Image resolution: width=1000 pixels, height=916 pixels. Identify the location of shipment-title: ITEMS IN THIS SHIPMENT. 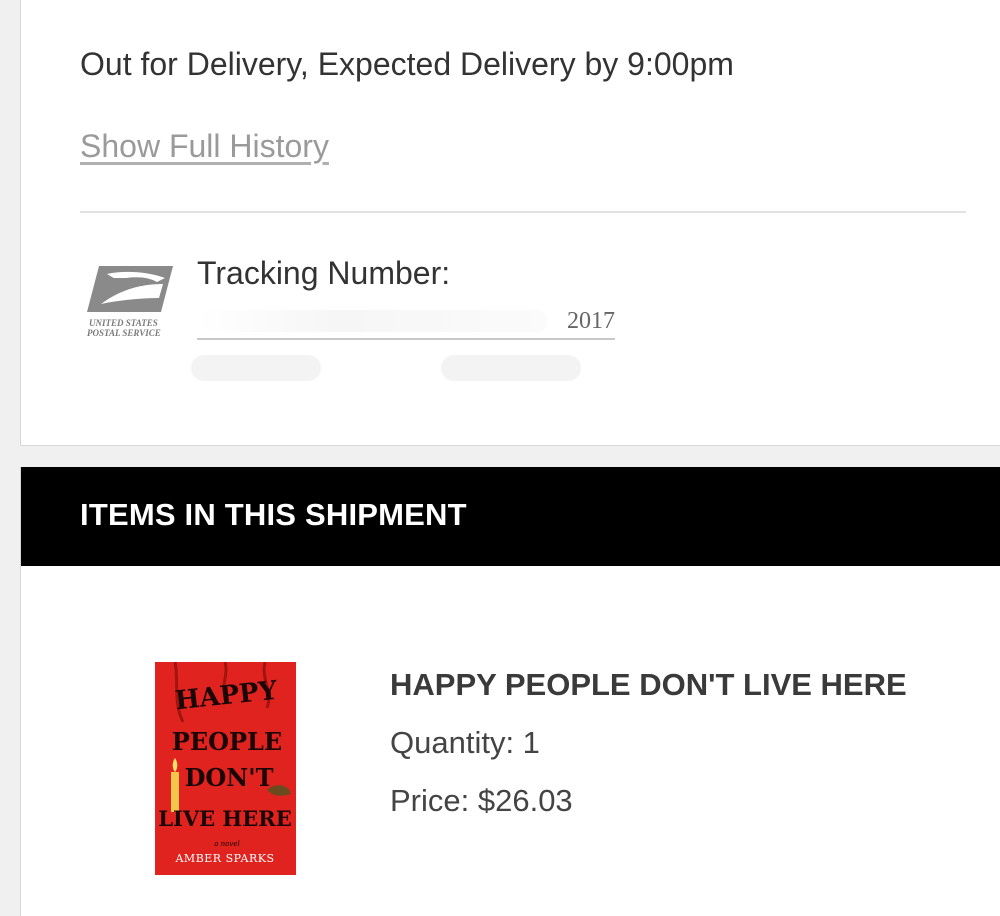
(273, 514).